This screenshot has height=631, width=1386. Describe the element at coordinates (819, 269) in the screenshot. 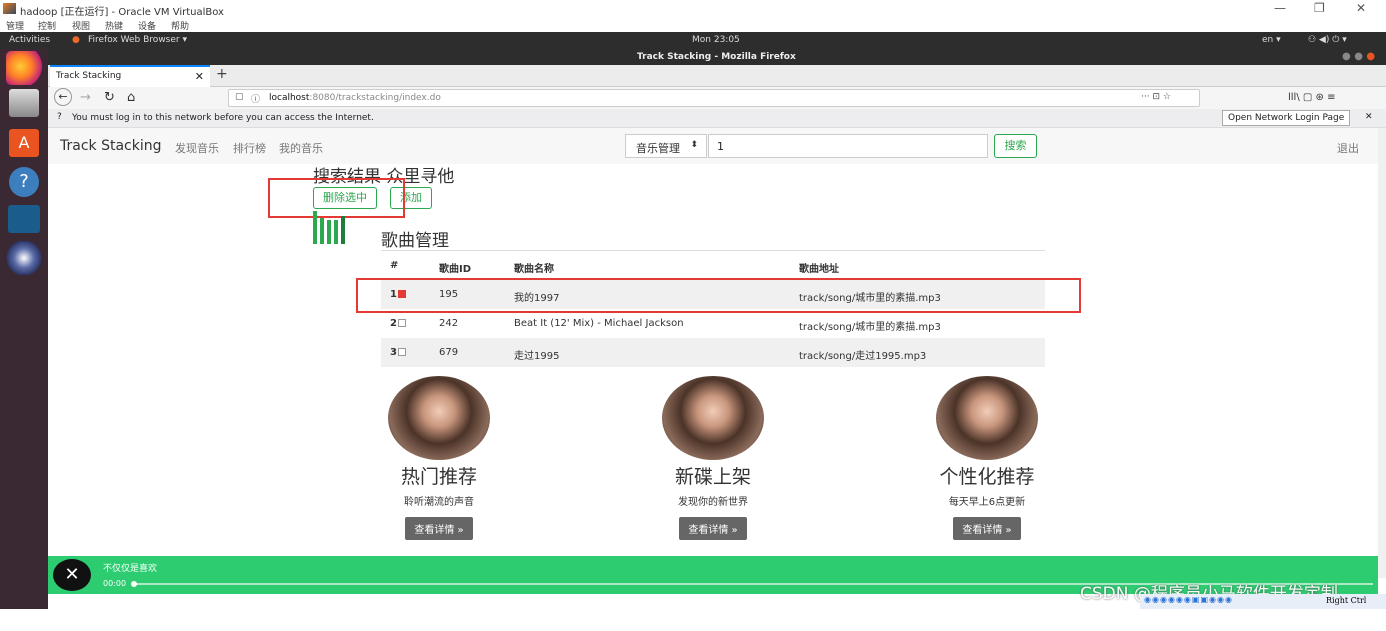

I see `col-path: 歌曲地址` at that location.